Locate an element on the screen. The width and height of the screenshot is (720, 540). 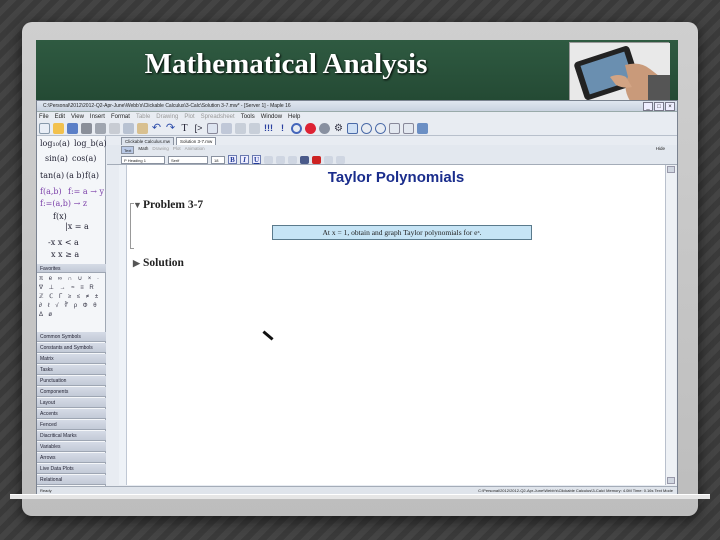
palette-section-fenced: Fenced is located at coordinates (71, 425).